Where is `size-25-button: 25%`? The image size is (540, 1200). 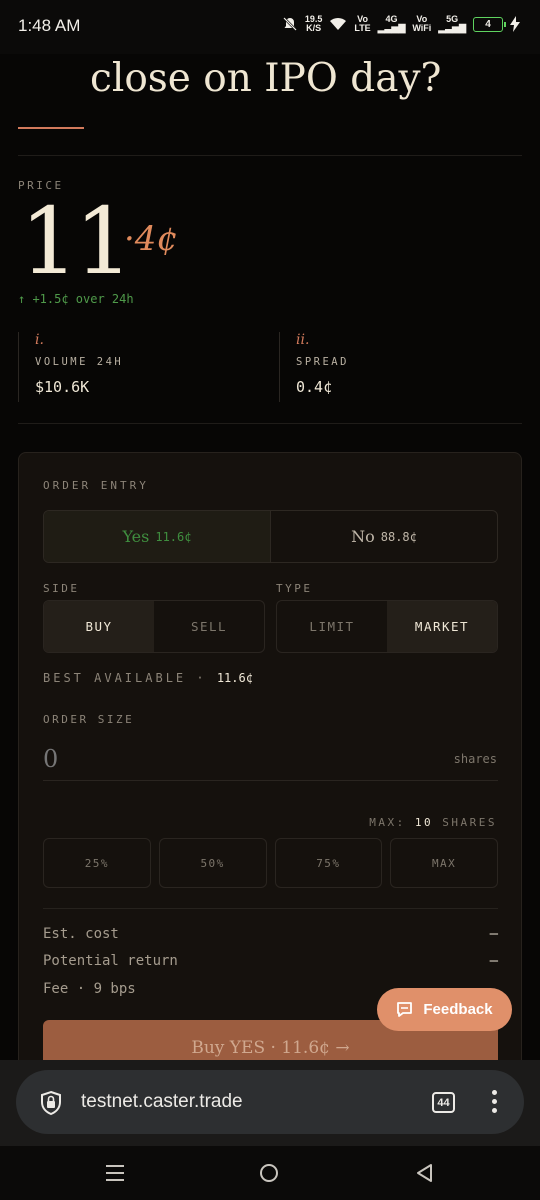 size-25-button: 25% is located at coordinates (97, 863).